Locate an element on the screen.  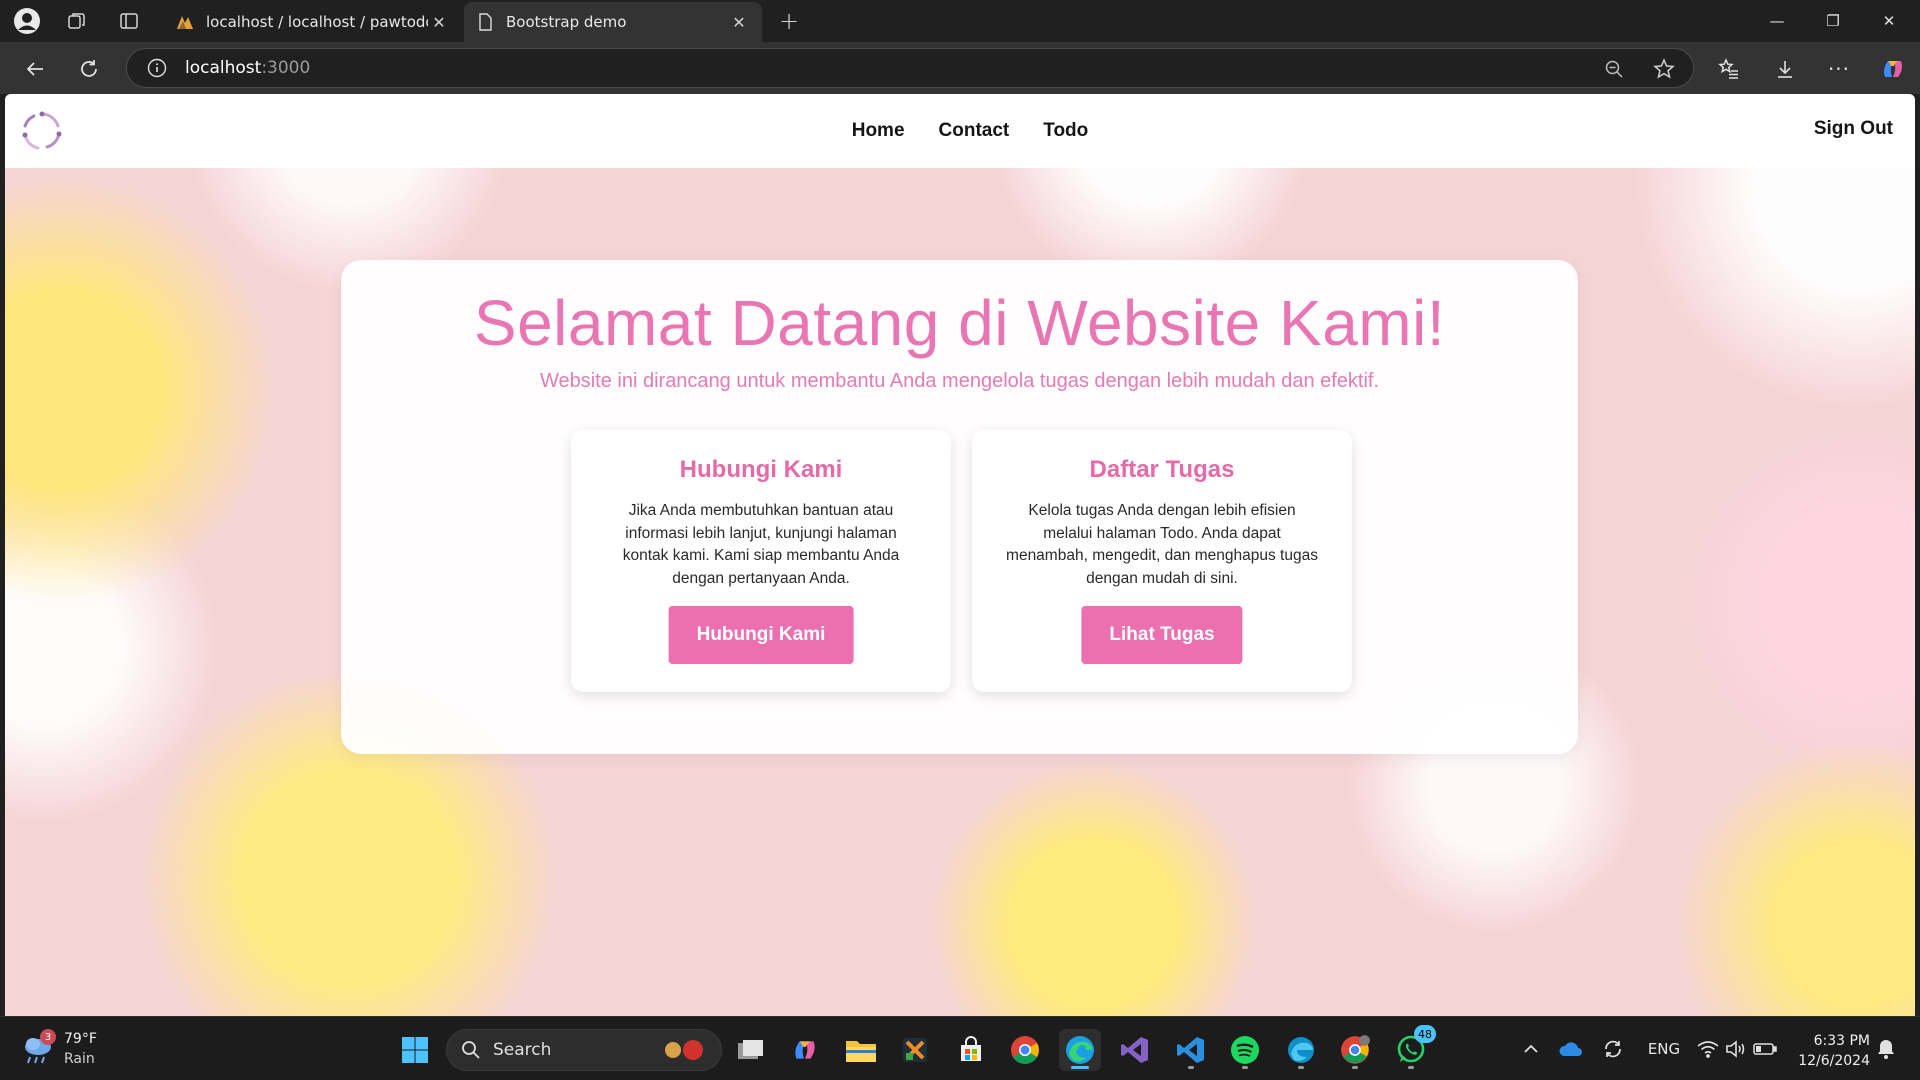
search-highlight-icon is located at coordinates (684, 1050).